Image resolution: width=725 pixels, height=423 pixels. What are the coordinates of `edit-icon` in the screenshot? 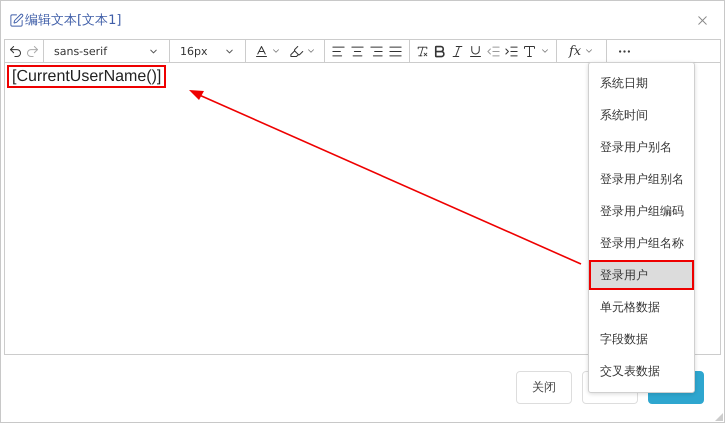 It's located at (16, 20).